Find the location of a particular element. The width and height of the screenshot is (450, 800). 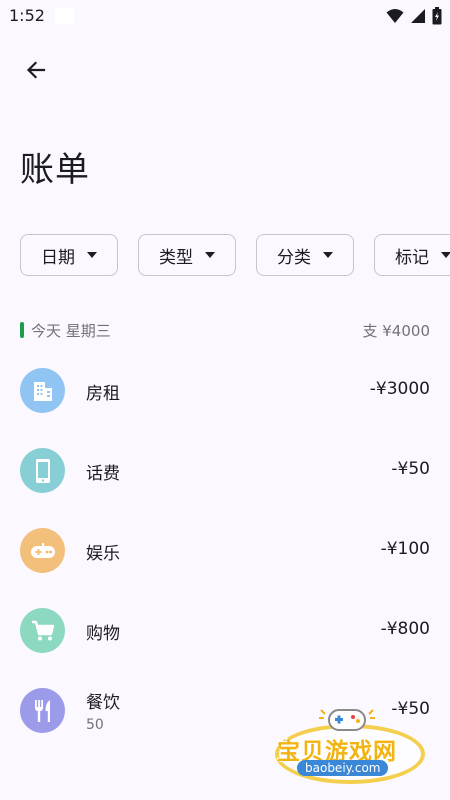

transaction-name: 娱乐 is located at coordinates (103, 554).